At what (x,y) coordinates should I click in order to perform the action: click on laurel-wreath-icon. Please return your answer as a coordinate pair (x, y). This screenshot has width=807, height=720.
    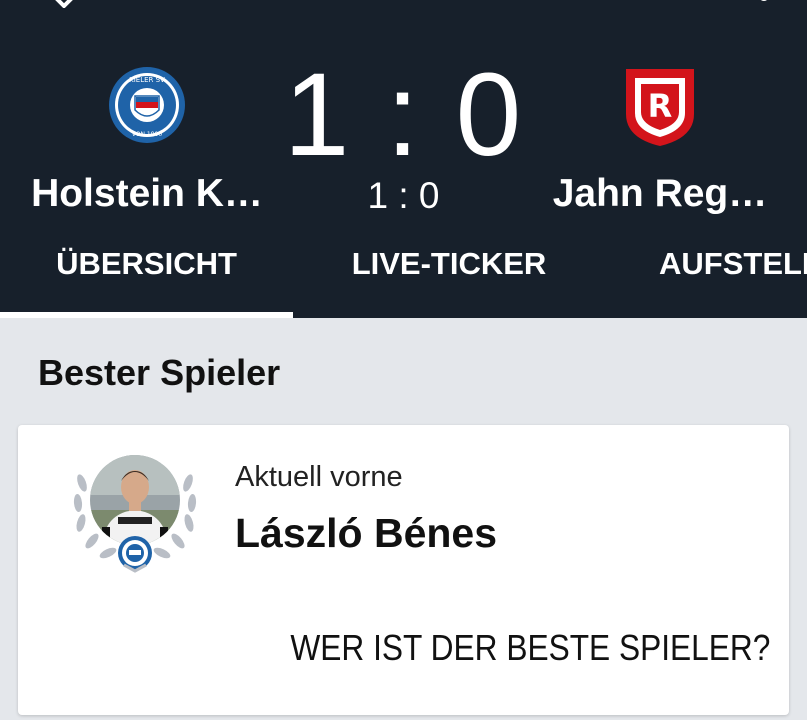
    Looking at the image, I should click on (135, 514).